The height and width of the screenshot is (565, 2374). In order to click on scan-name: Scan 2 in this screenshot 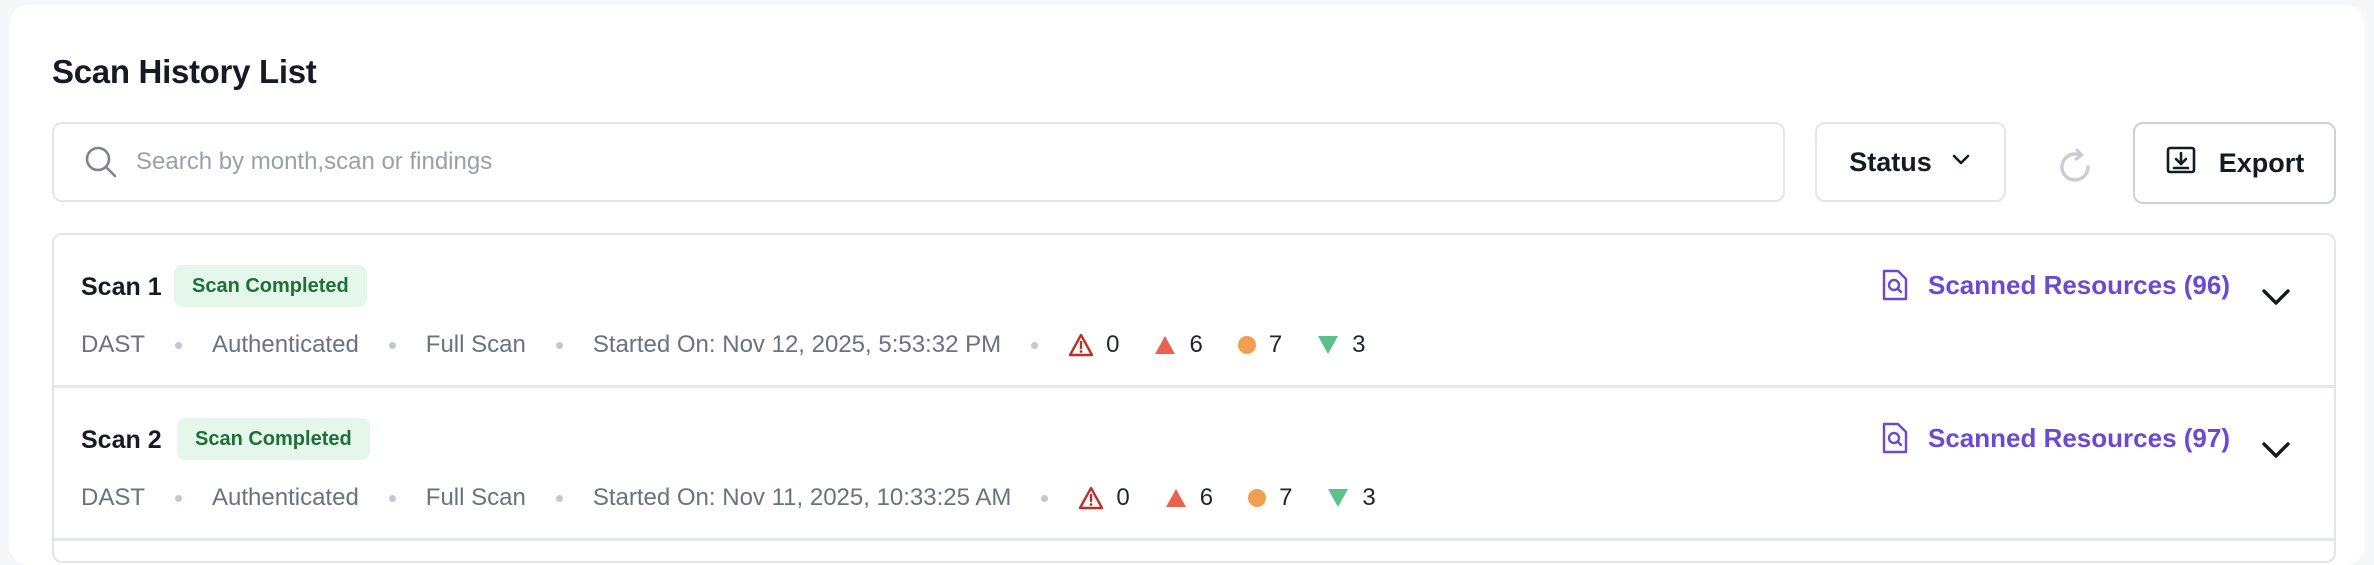, I will do `click(121, 440)`.